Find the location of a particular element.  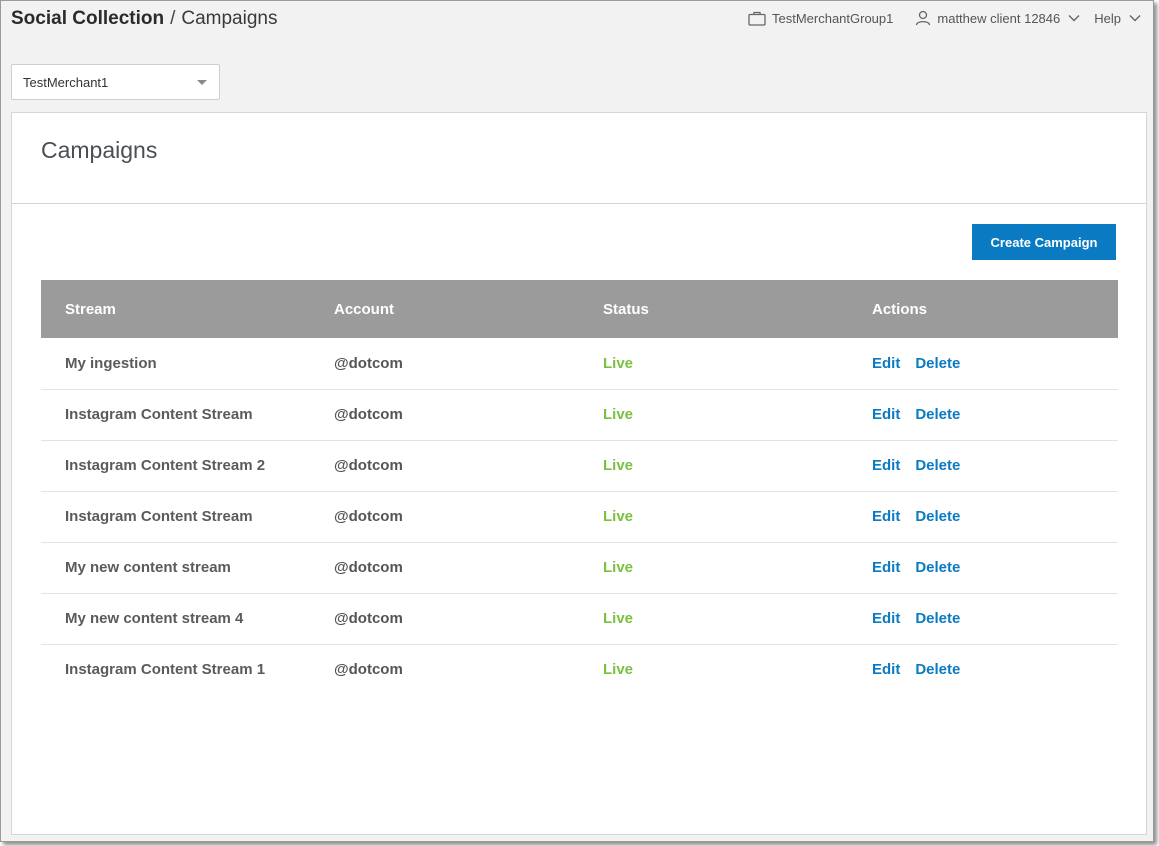

stream-name: My new content stream 4 is located at coordinates (154, 618).